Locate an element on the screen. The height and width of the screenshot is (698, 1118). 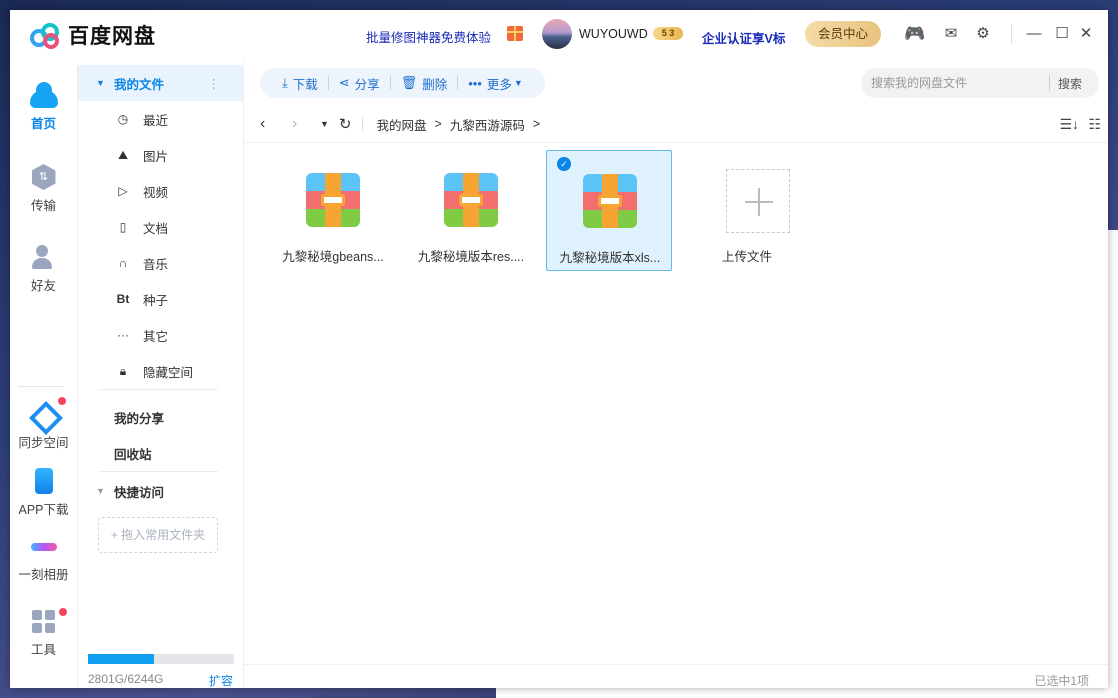
tree-item-hidden-space: 🔒︎ 隐藏空间 is located at coordinates (161, 371).